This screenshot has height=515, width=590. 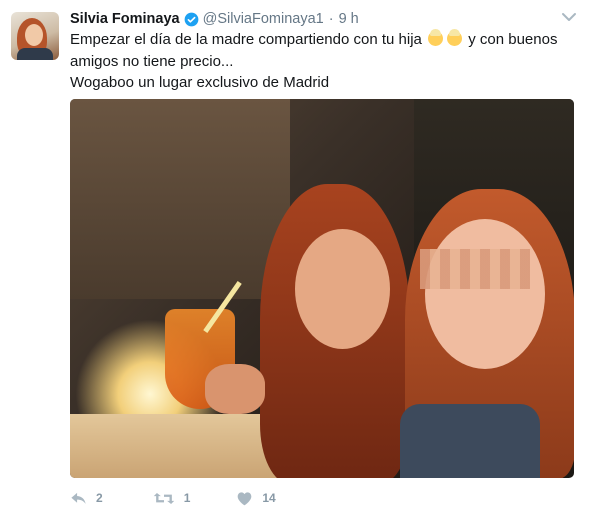 I want to click on avatar, so click(x=35, y=36).